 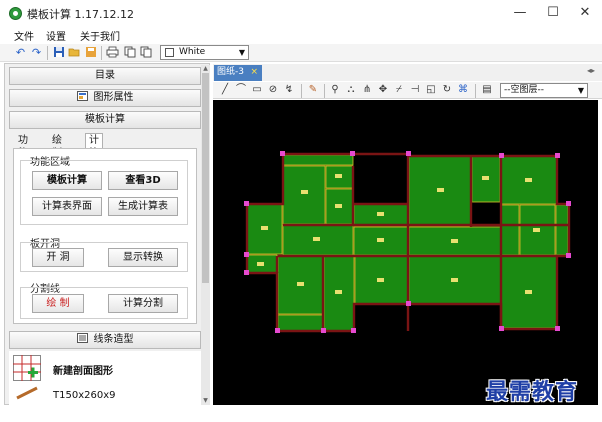 I want to click on generate-calc-table-button: 生成计算表, so click(x=143, y=206).